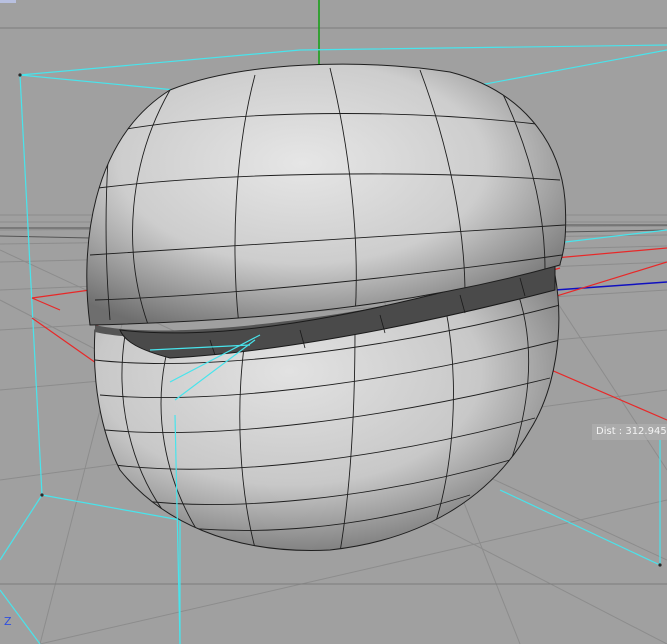 The image size is (667, 644). Describe the element at coordinates (8, 621) in the screenshot. I see `axis-z-label: Z` at that location.